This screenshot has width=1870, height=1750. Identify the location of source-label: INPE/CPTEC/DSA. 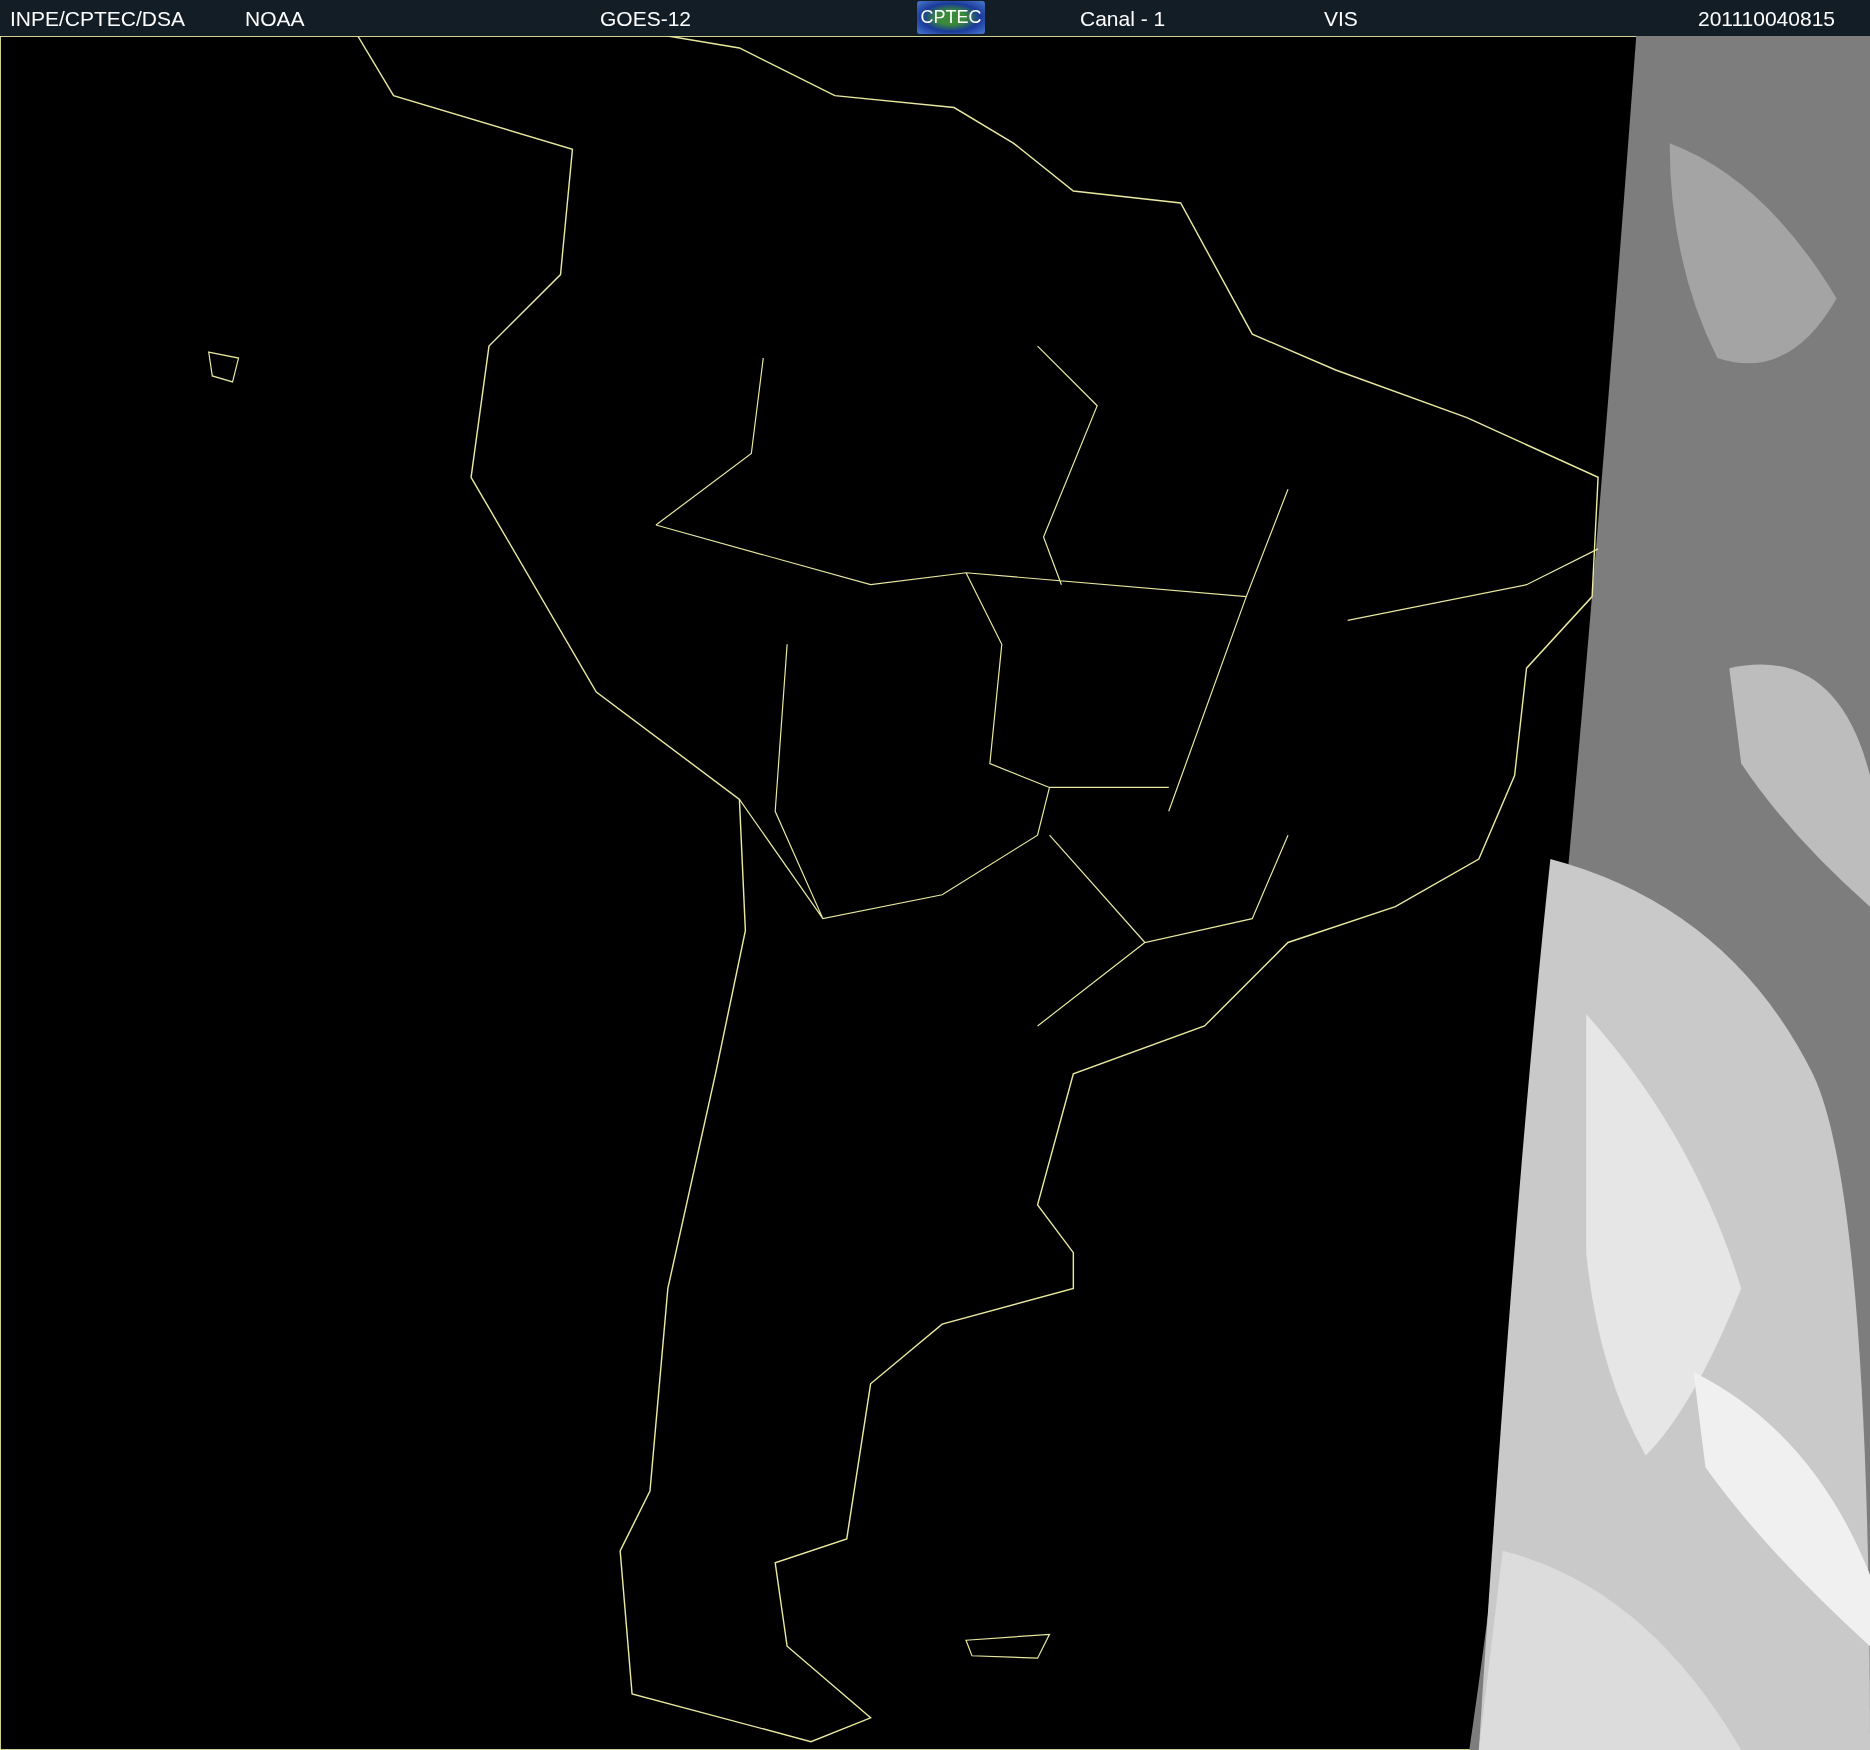
(98, 19).